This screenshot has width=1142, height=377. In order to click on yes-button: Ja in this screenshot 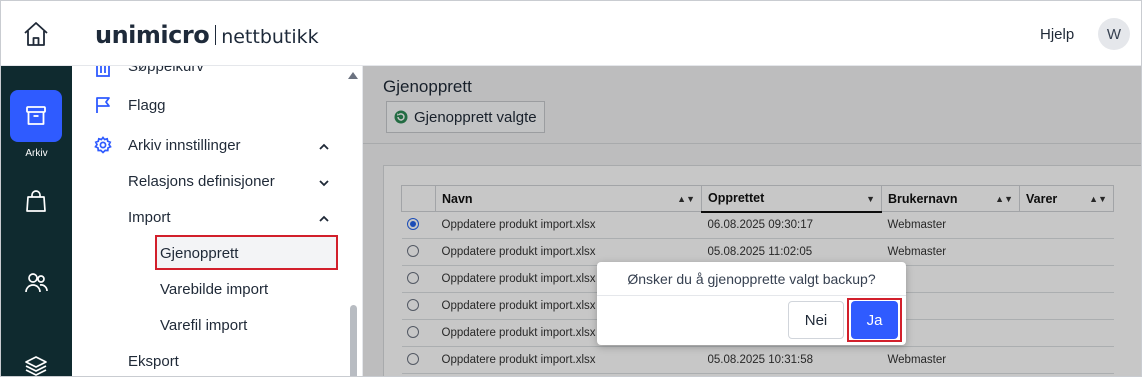, I will do `click(874, 320)`.